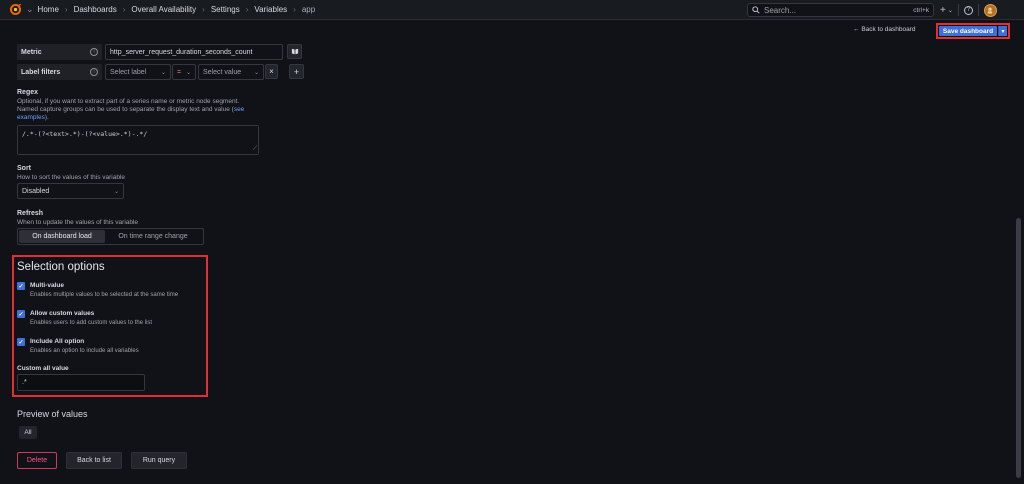 The height and width of the screenshot is (484, 1024). Describe the element at coordinates (31, 117) in the screenshot. I see `regex-link-examples: examples` at that location.